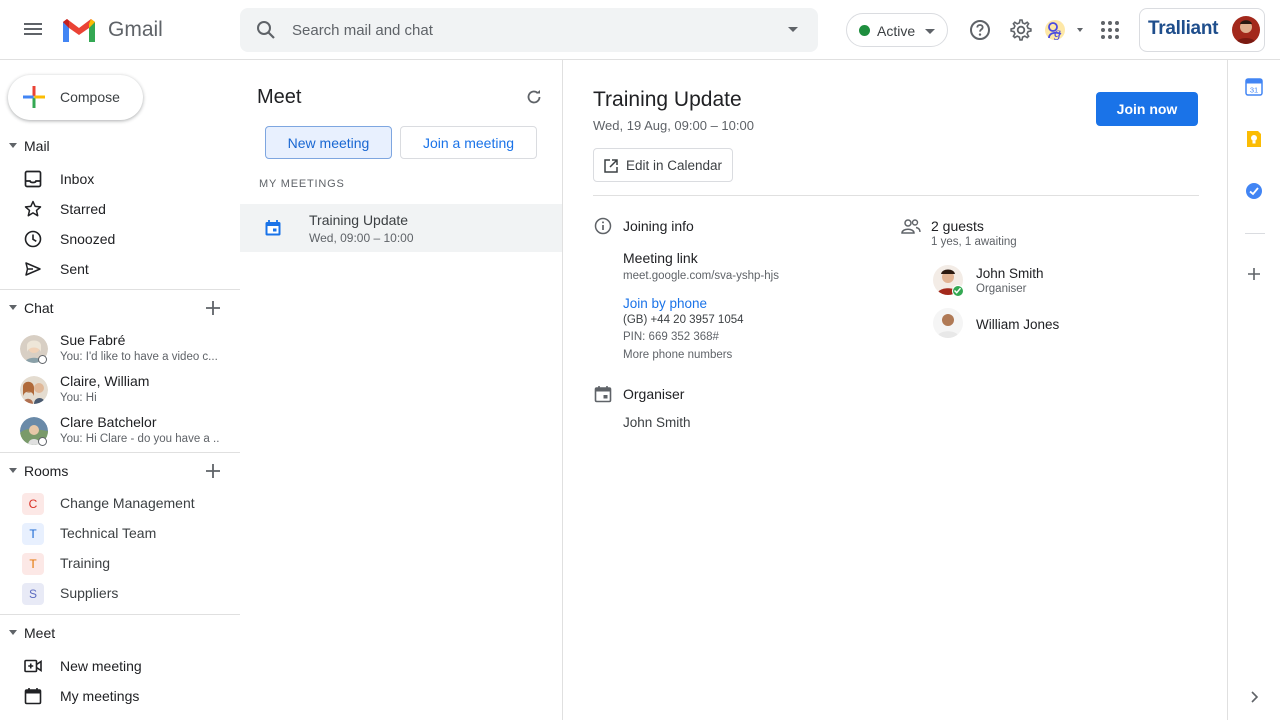 The height and width of the screenshot is (720, 1280). Describe the element at coordinates (1110, 30) in the screenshot. I see `apps-grid-icon` at that location.